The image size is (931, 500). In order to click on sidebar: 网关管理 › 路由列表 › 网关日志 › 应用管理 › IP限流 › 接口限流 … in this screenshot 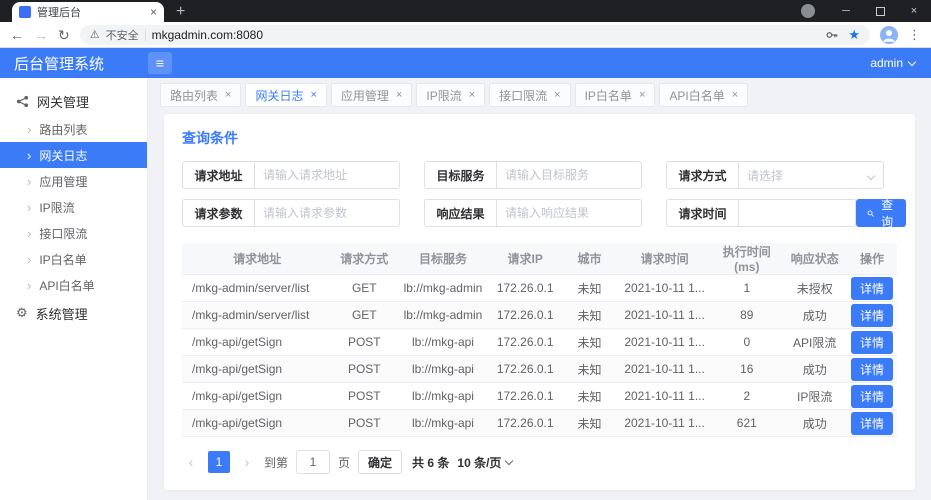, I will do `click(74, 289)`.